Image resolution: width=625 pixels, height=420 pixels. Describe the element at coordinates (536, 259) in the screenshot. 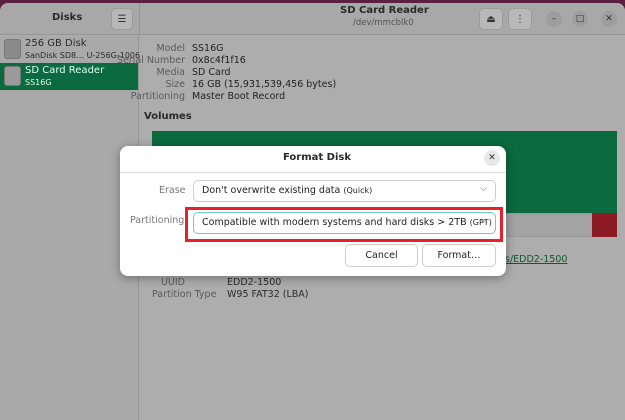

I see `mount-link: s/EDD2-1500` at that location.